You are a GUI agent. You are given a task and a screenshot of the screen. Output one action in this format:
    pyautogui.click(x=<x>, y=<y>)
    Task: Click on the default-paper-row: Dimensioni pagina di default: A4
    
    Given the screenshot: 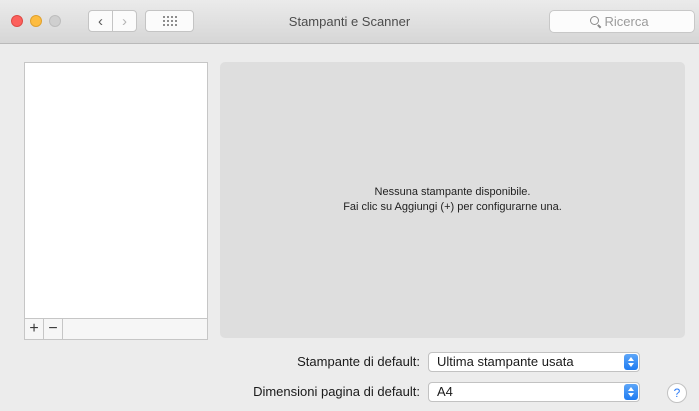 What is the action you would take?
    pyautogui.click(x=349, y=392)
    